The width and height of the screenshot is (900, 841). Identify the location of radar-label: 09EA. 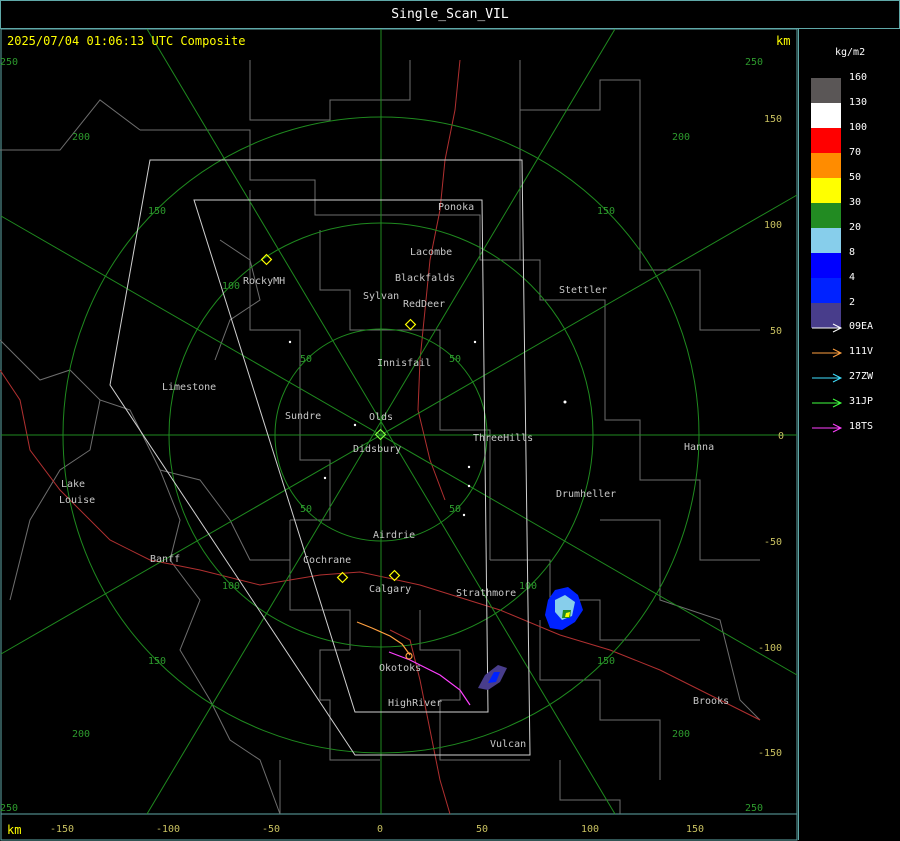
(861, 326).